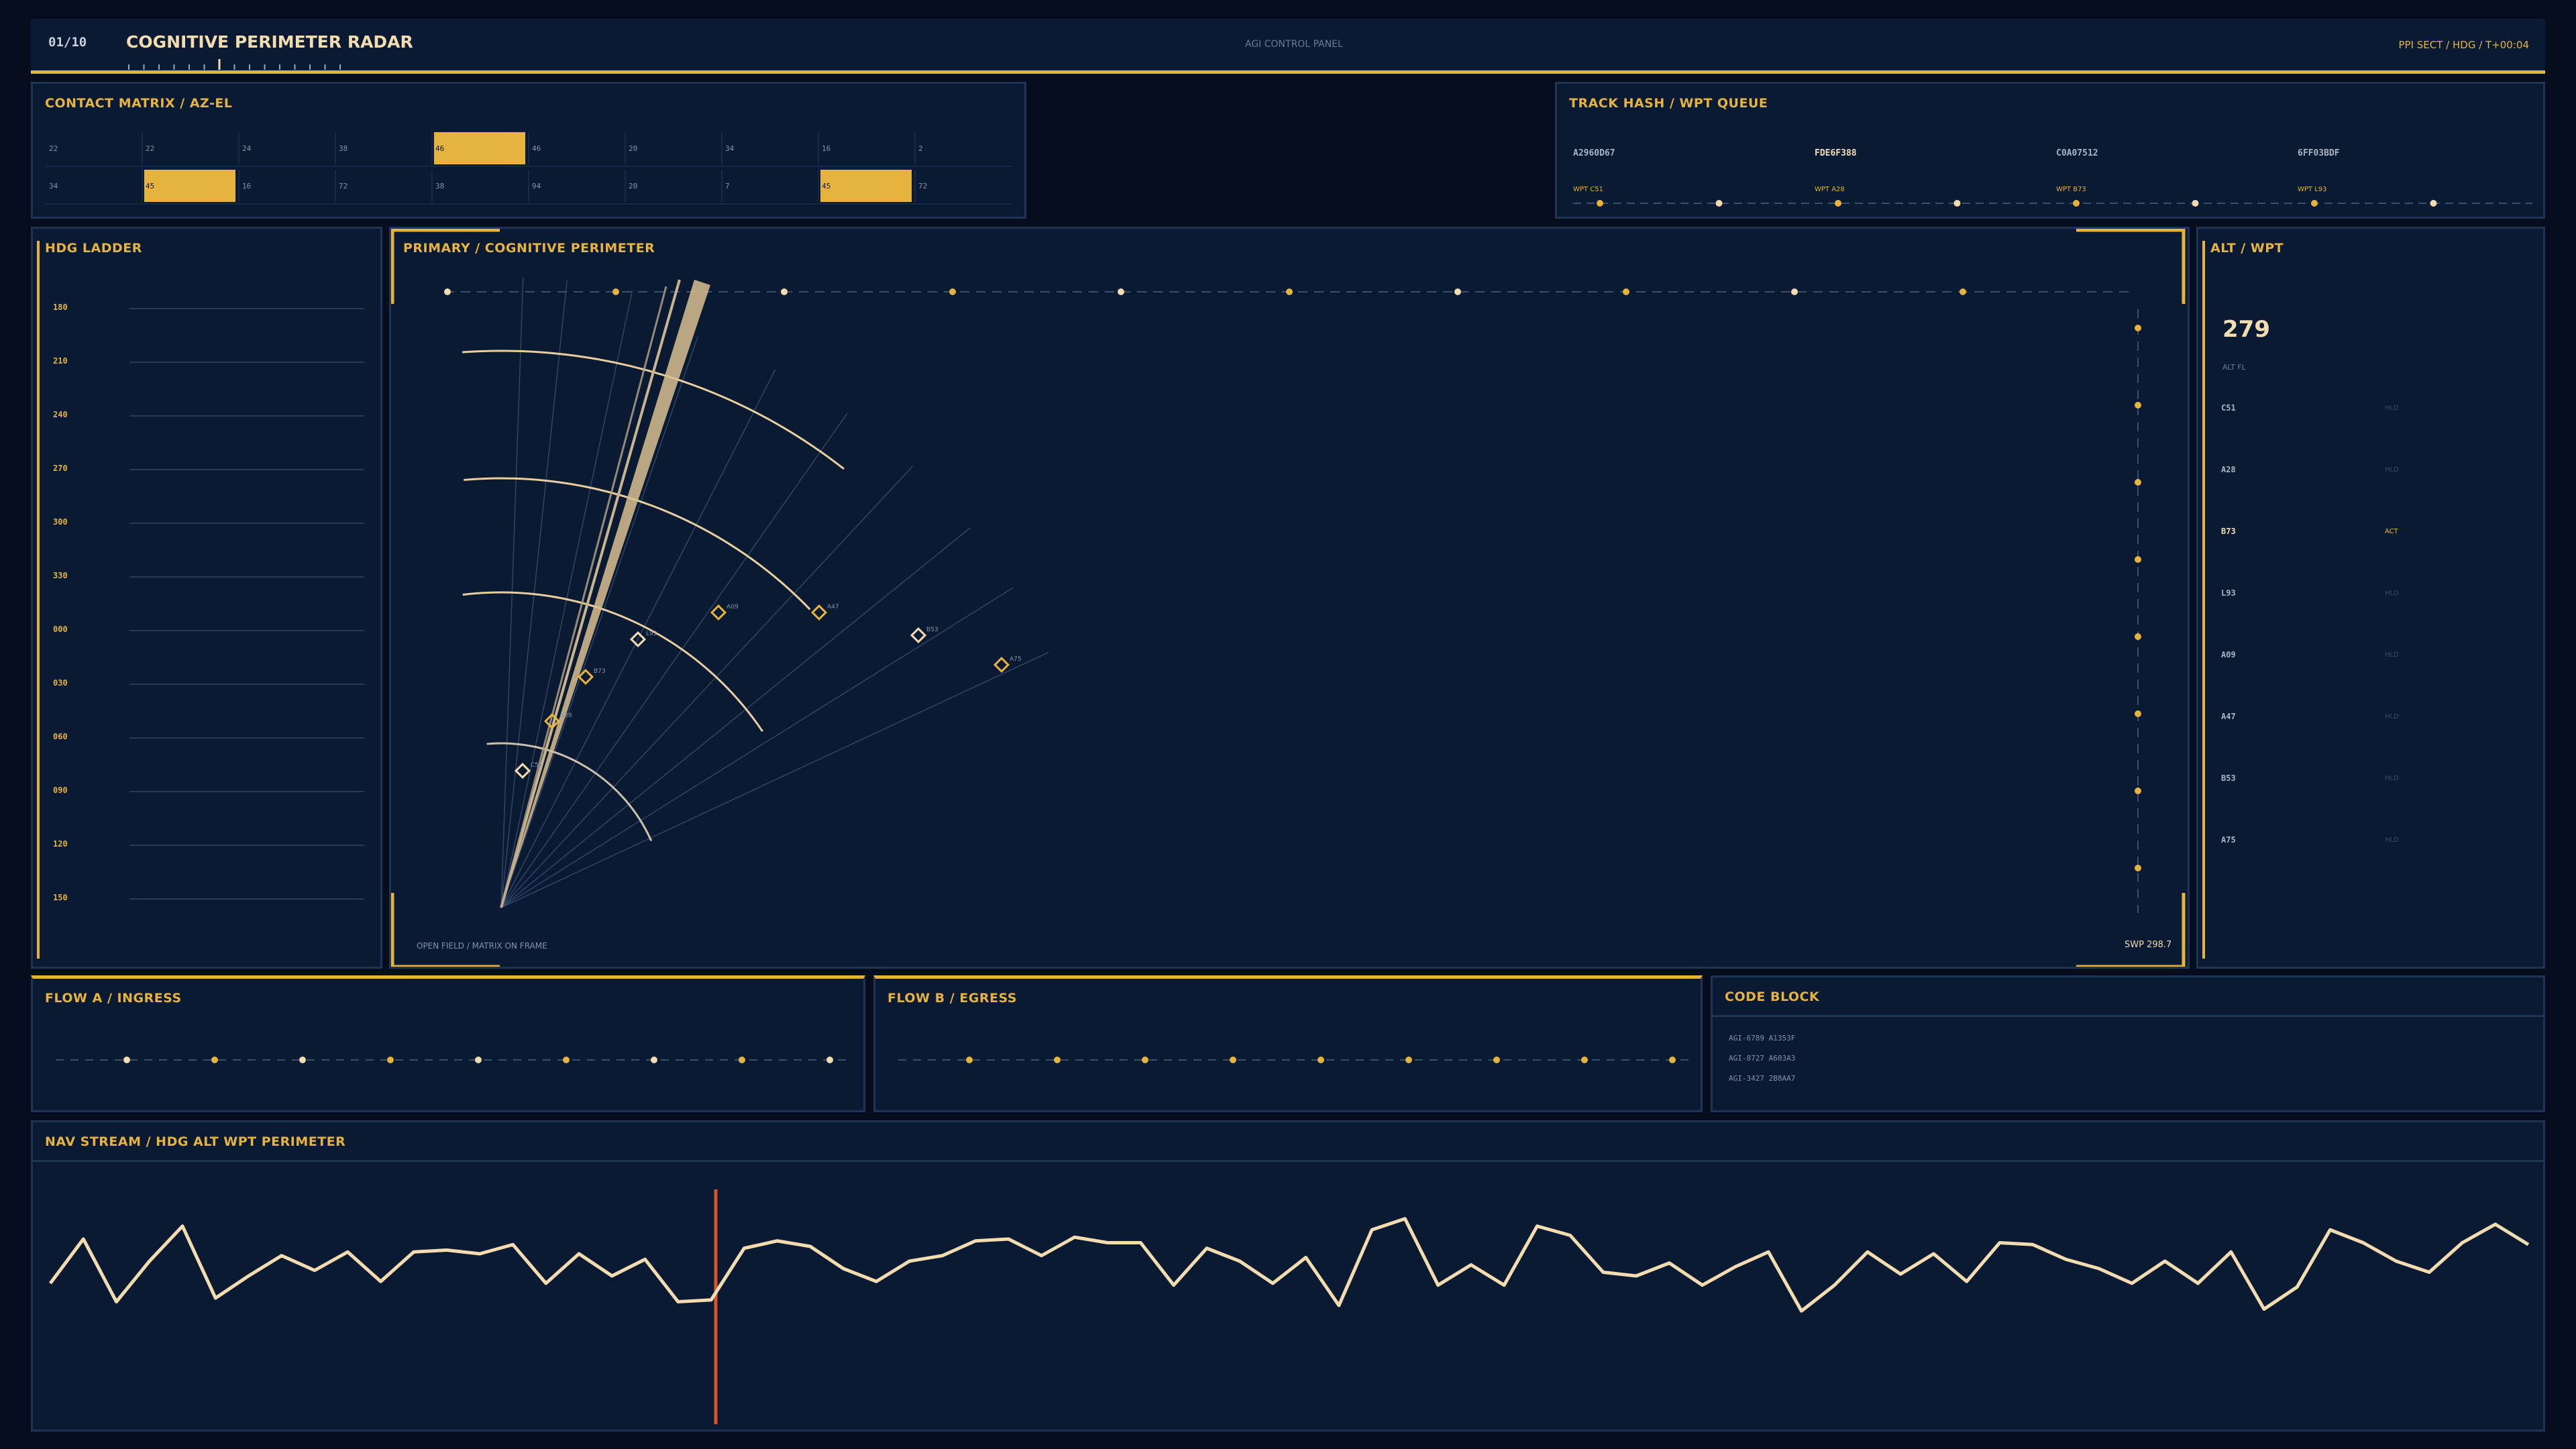 The width and height of the screenshot is (2576, 1449). I want to click on flow-a-panel: FLOW A / INGRESS, so click(448, 1043).